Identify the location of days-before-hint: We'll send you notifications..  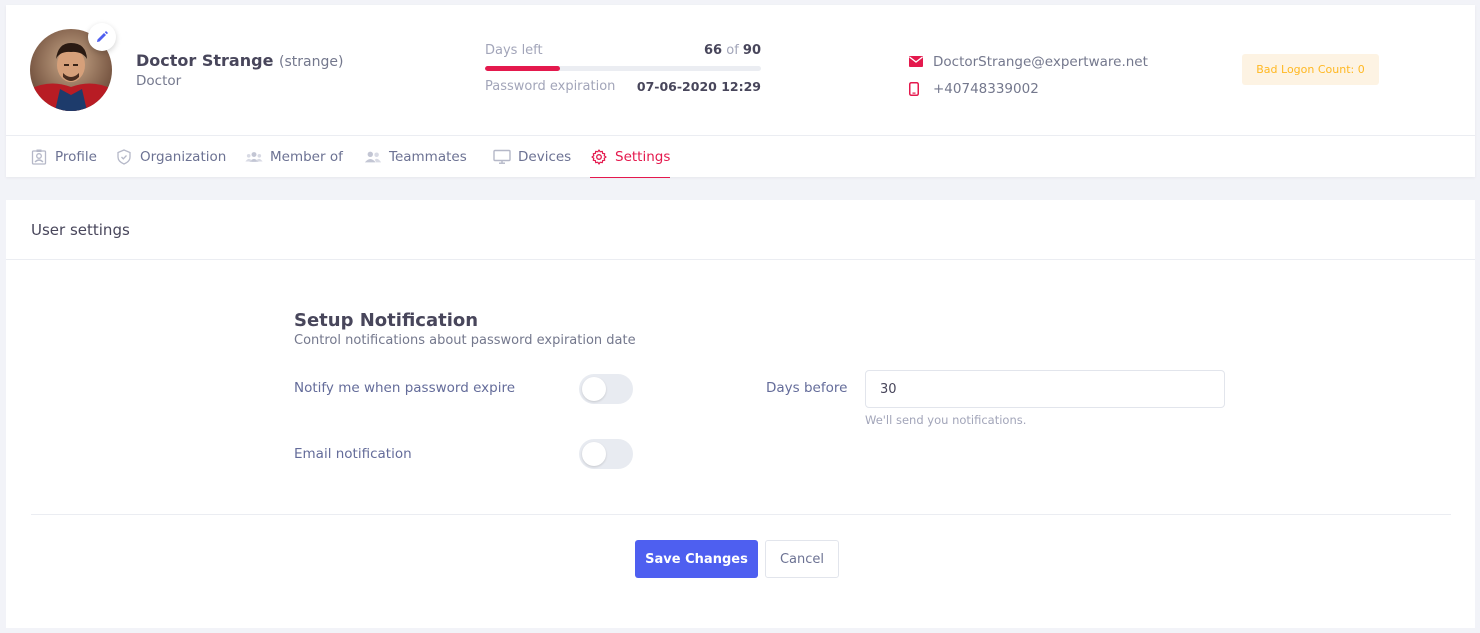
(946, 420).